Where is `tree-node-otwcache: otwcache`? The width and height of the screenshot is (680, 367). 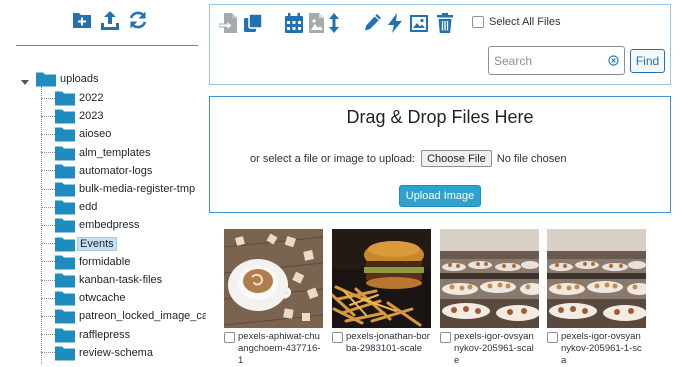 tree-node-otwcache: otwcache is located at coordinates (84, 298).